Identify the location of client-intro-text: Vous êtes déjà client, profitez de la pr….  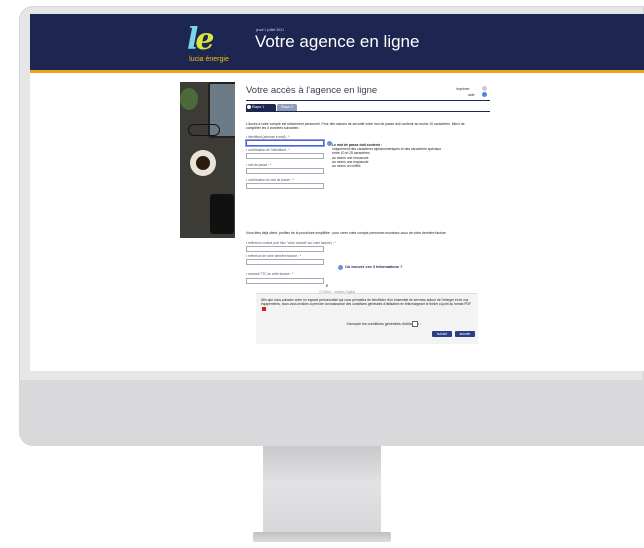
(346, 233).